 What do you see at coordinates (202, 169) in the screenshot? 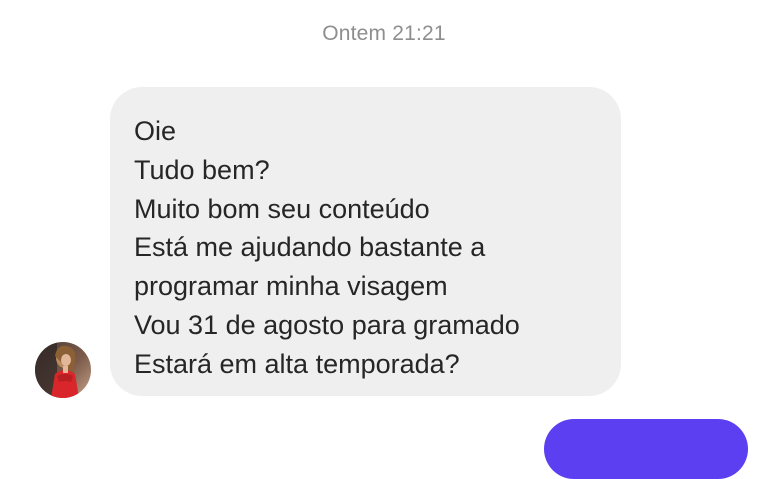
I see `message-line: Tudo bem?` at bounding box center [202, 169].